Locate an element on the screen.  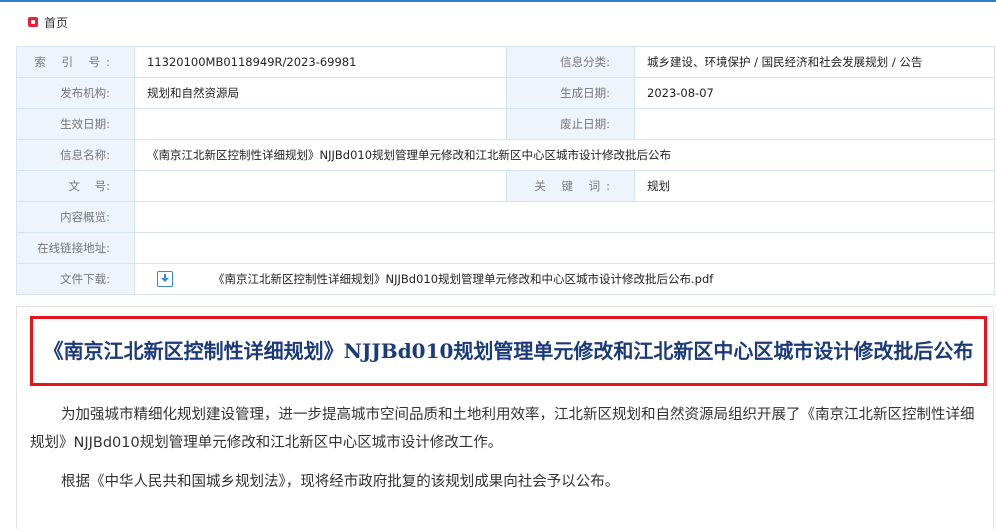
publisher-value: 规划和自然资源局 is located at coordinates (320, 93).